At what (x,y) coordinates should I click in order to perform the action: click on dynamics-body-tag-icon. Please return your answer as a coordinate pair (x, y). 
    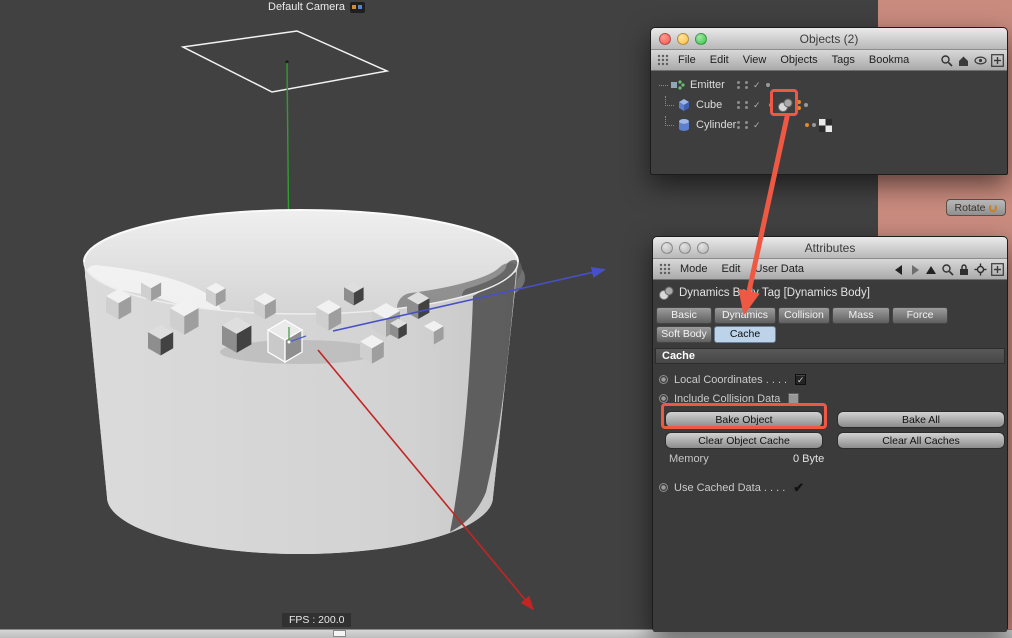
    Looking at the image, I should click on (666, 293).